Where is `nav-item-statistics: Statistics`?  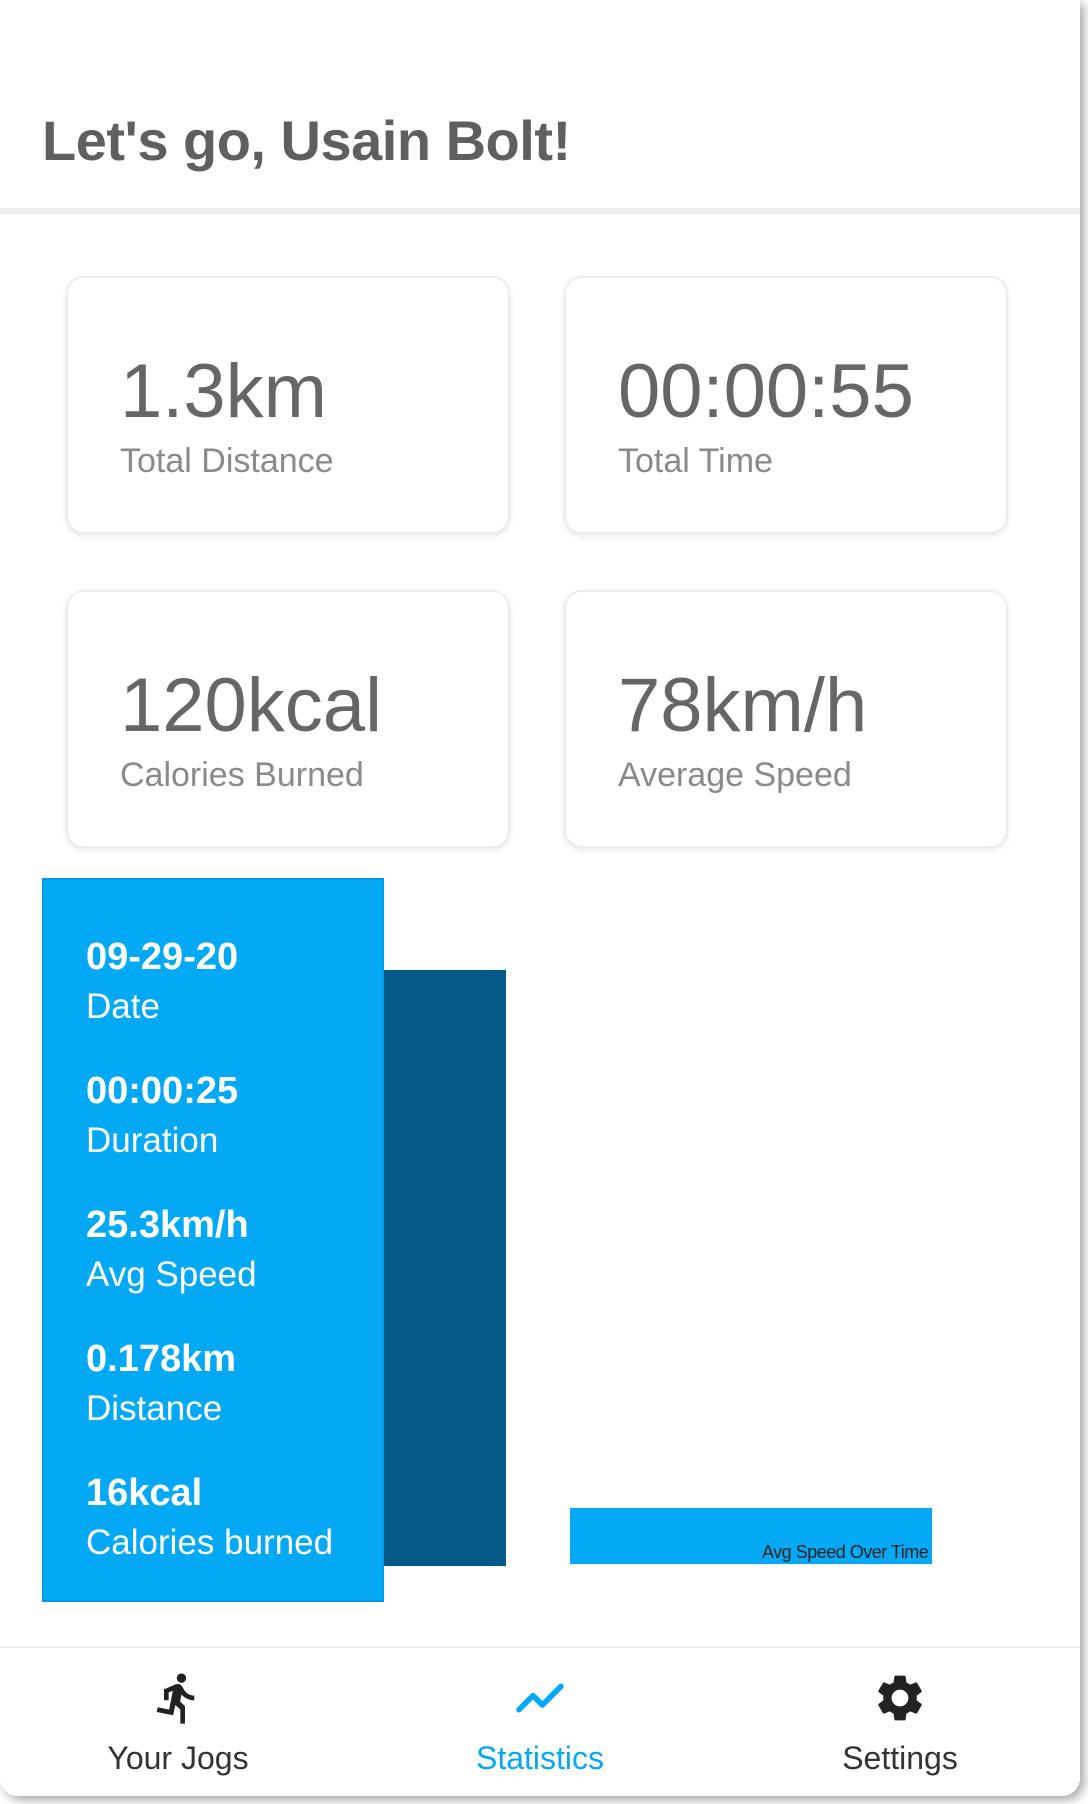
nav-item-statistics: Statistics is located at coordinates (540, 1722).